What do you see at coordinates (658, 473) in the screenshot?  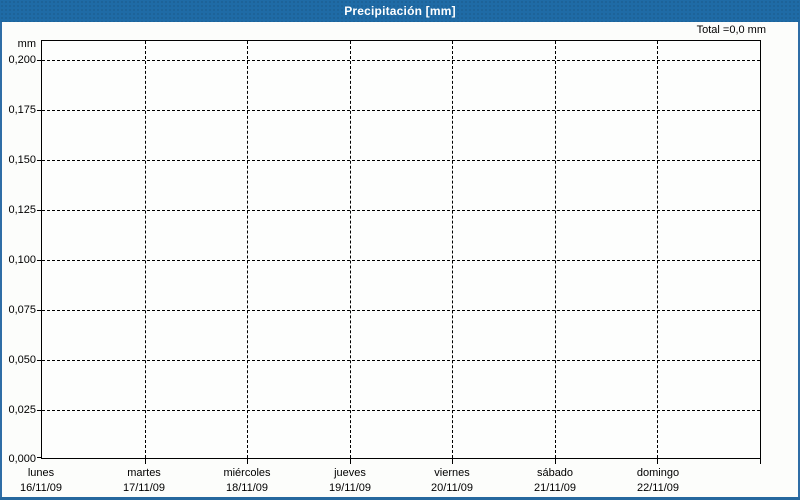 I see `x-day-name: domingo` at bounding box center [658, 473].